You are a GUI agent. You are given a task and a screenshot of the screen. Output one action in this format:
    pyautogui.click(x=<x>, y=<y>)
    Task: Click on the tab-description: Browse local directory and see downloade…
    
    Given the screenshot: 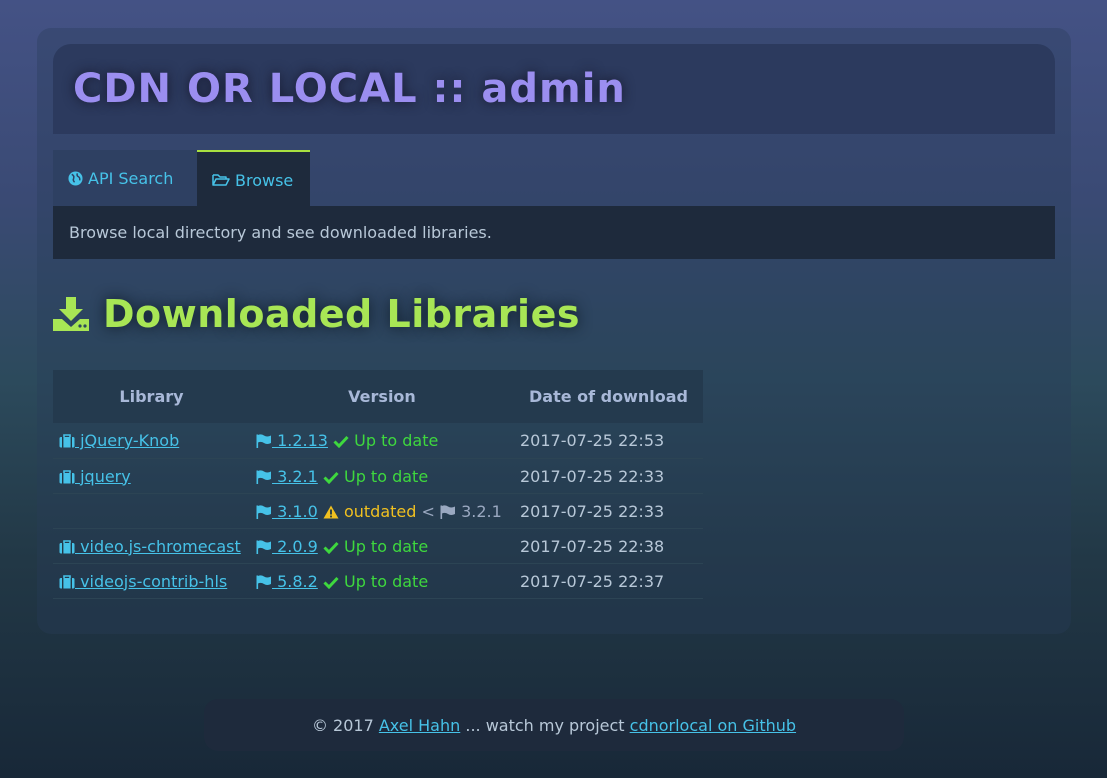 What is the action you would take?
    pyautogui.click(x=554, y=232)
    